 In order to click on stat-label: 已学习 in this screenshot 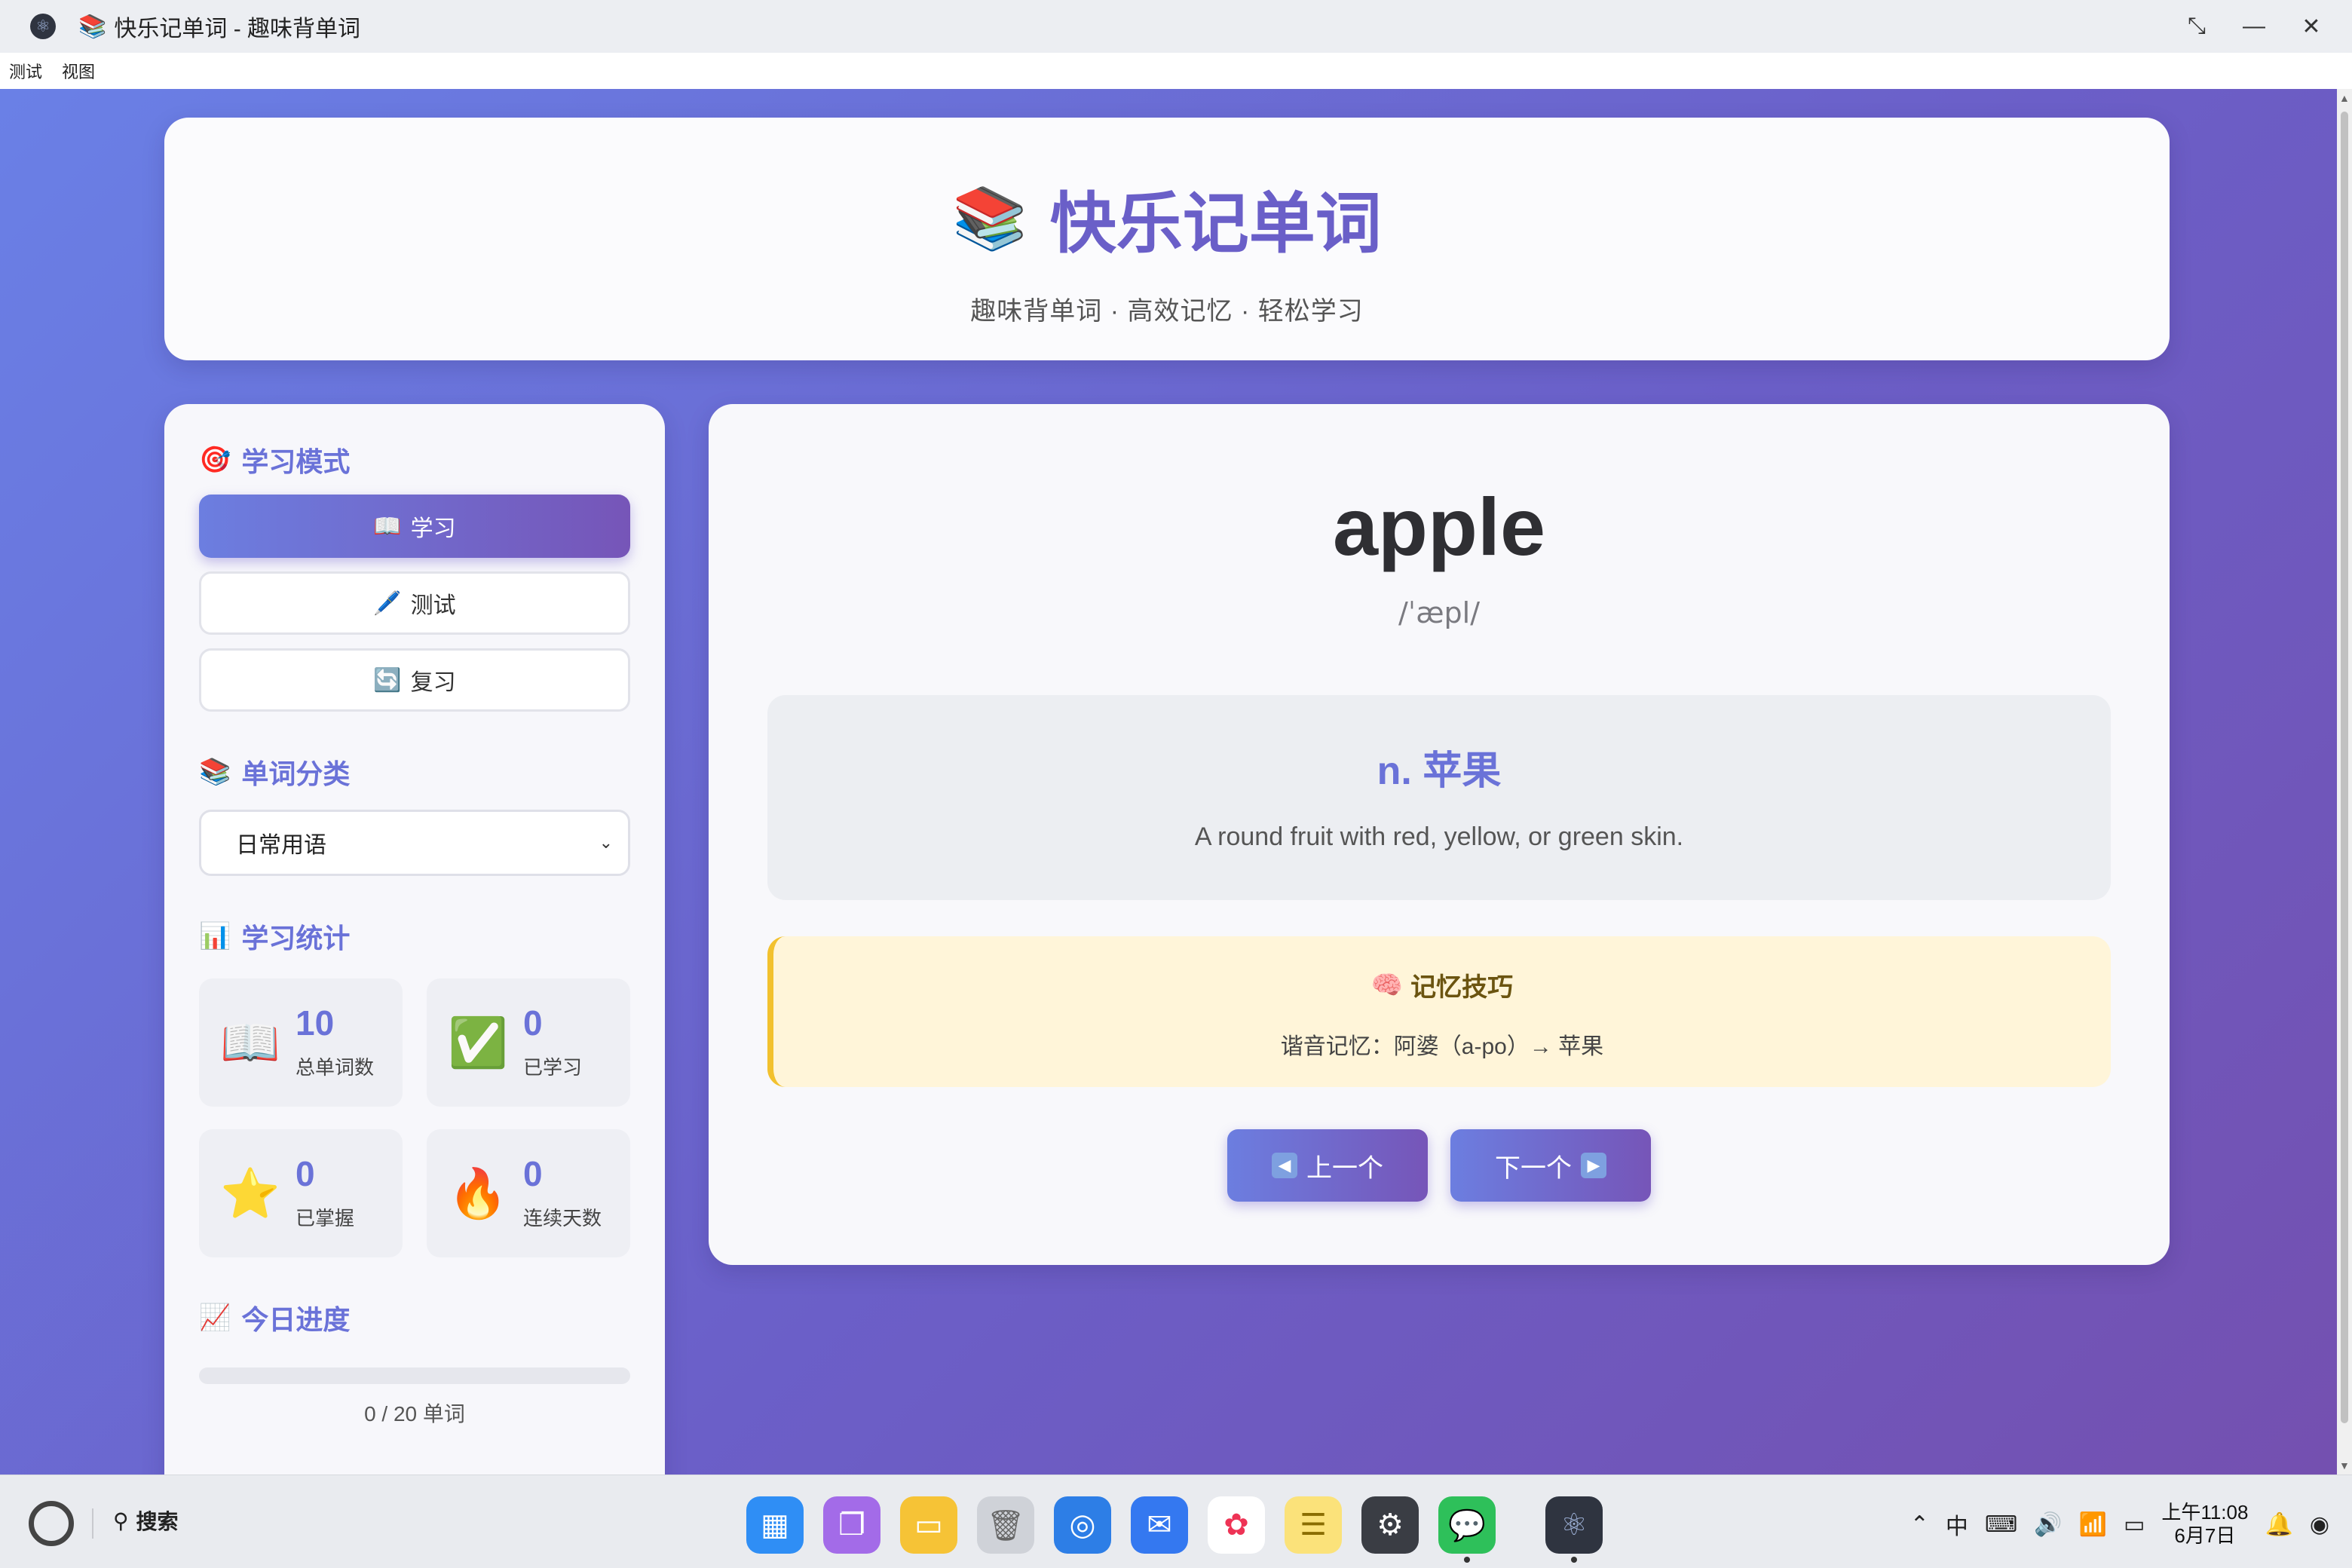, I will do `click(553, 1067)`.